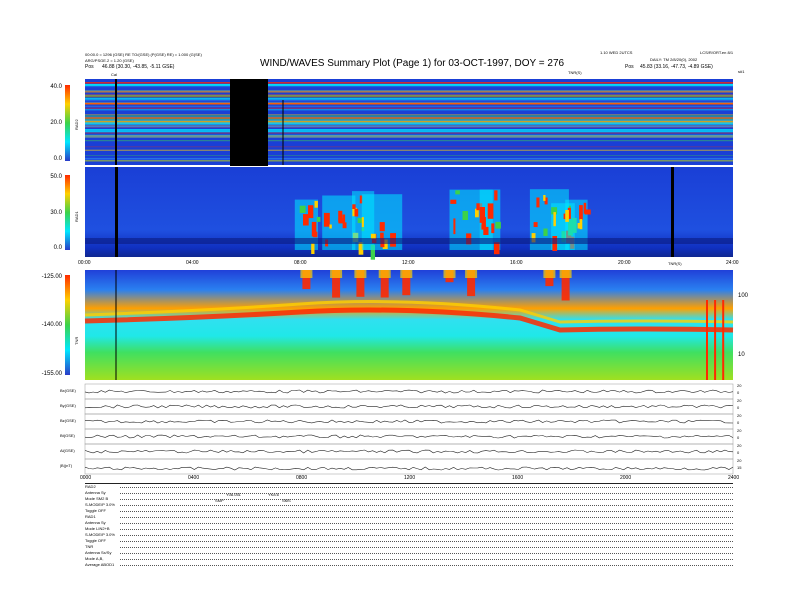 Image resolution: width=792 pixels, height=612 pixels. I want to click on xtick-4: 16:00, so click(516, 263).